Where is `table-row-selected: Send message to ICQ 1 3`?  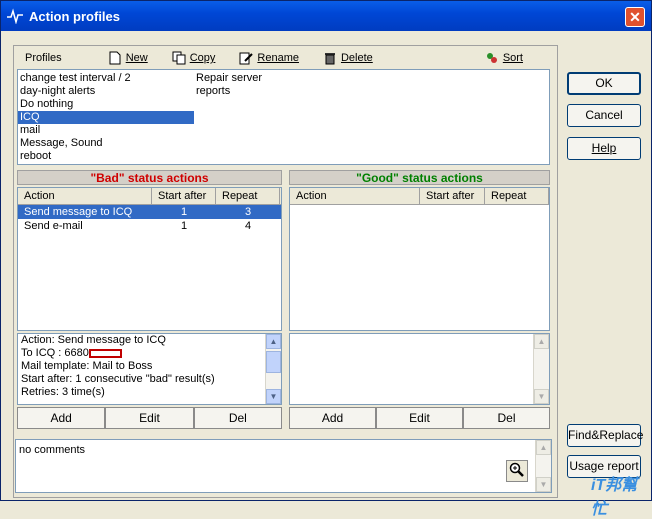
table-row-selected: Send message to ICQ 1 3 is located at coordinates (149, 212).